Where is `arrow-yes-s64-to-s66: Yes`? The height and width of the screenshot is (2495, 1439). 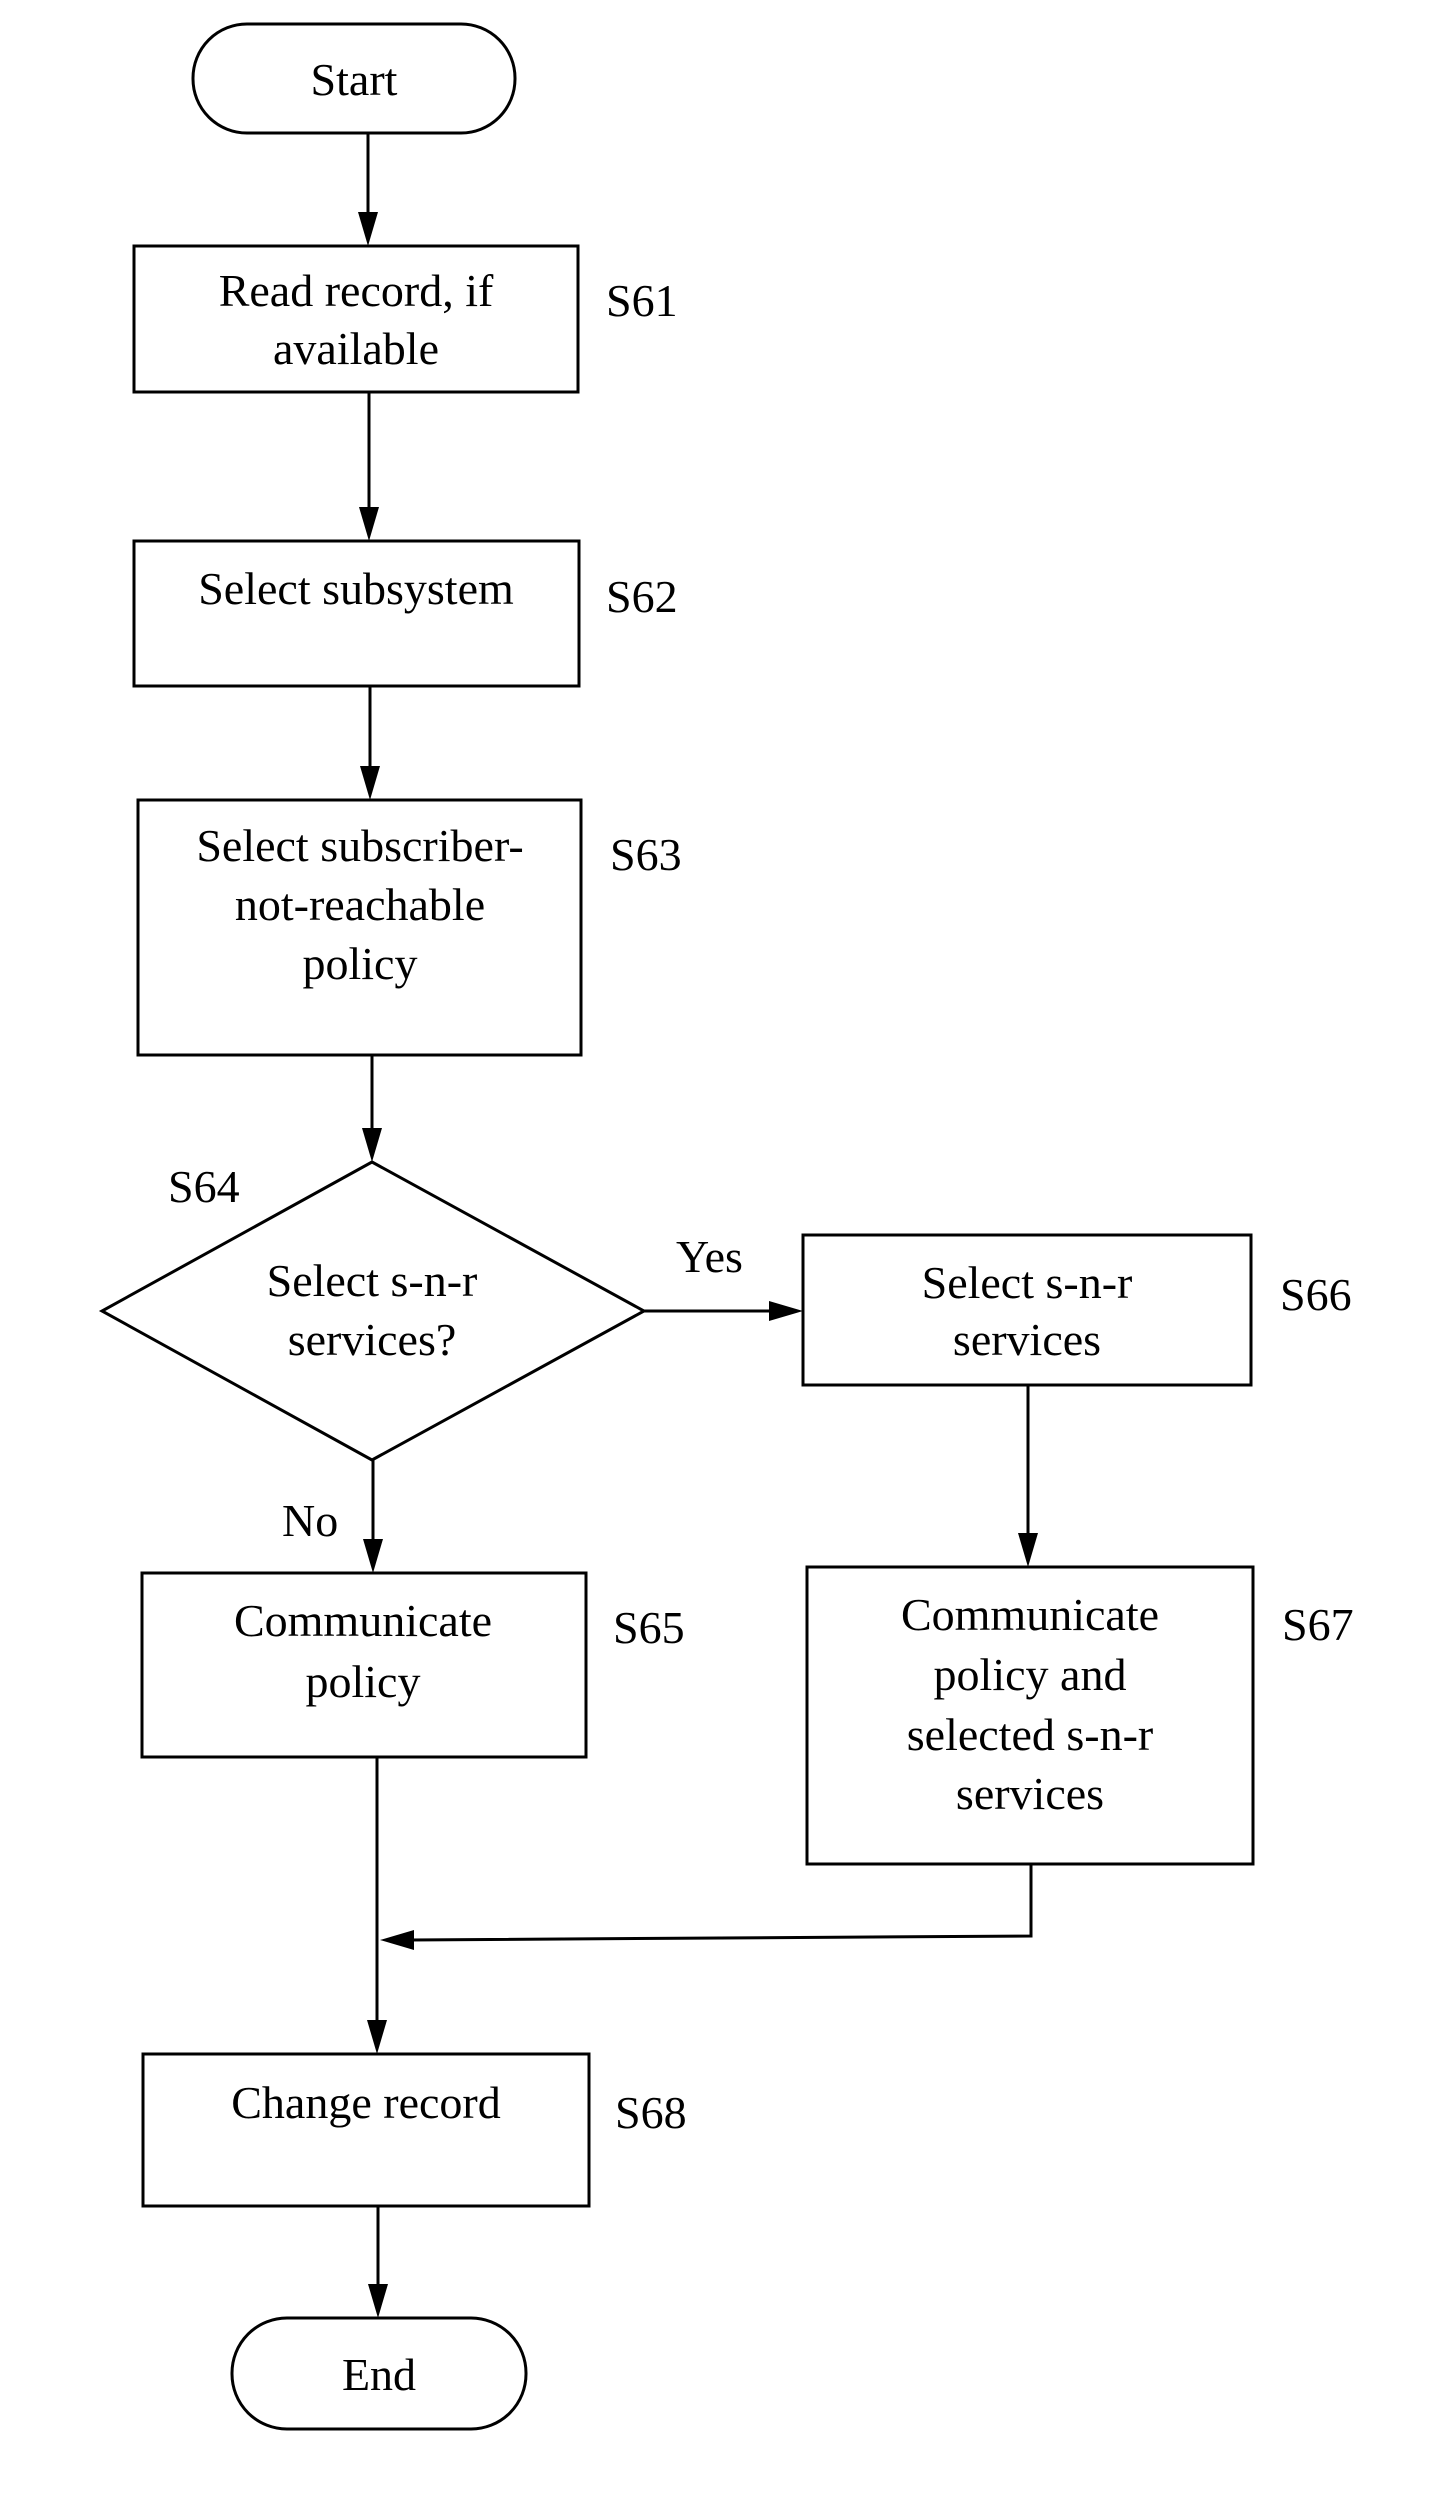
arrow-yes-s64-to-s66: Yes is located at coordinates (723, 1276).